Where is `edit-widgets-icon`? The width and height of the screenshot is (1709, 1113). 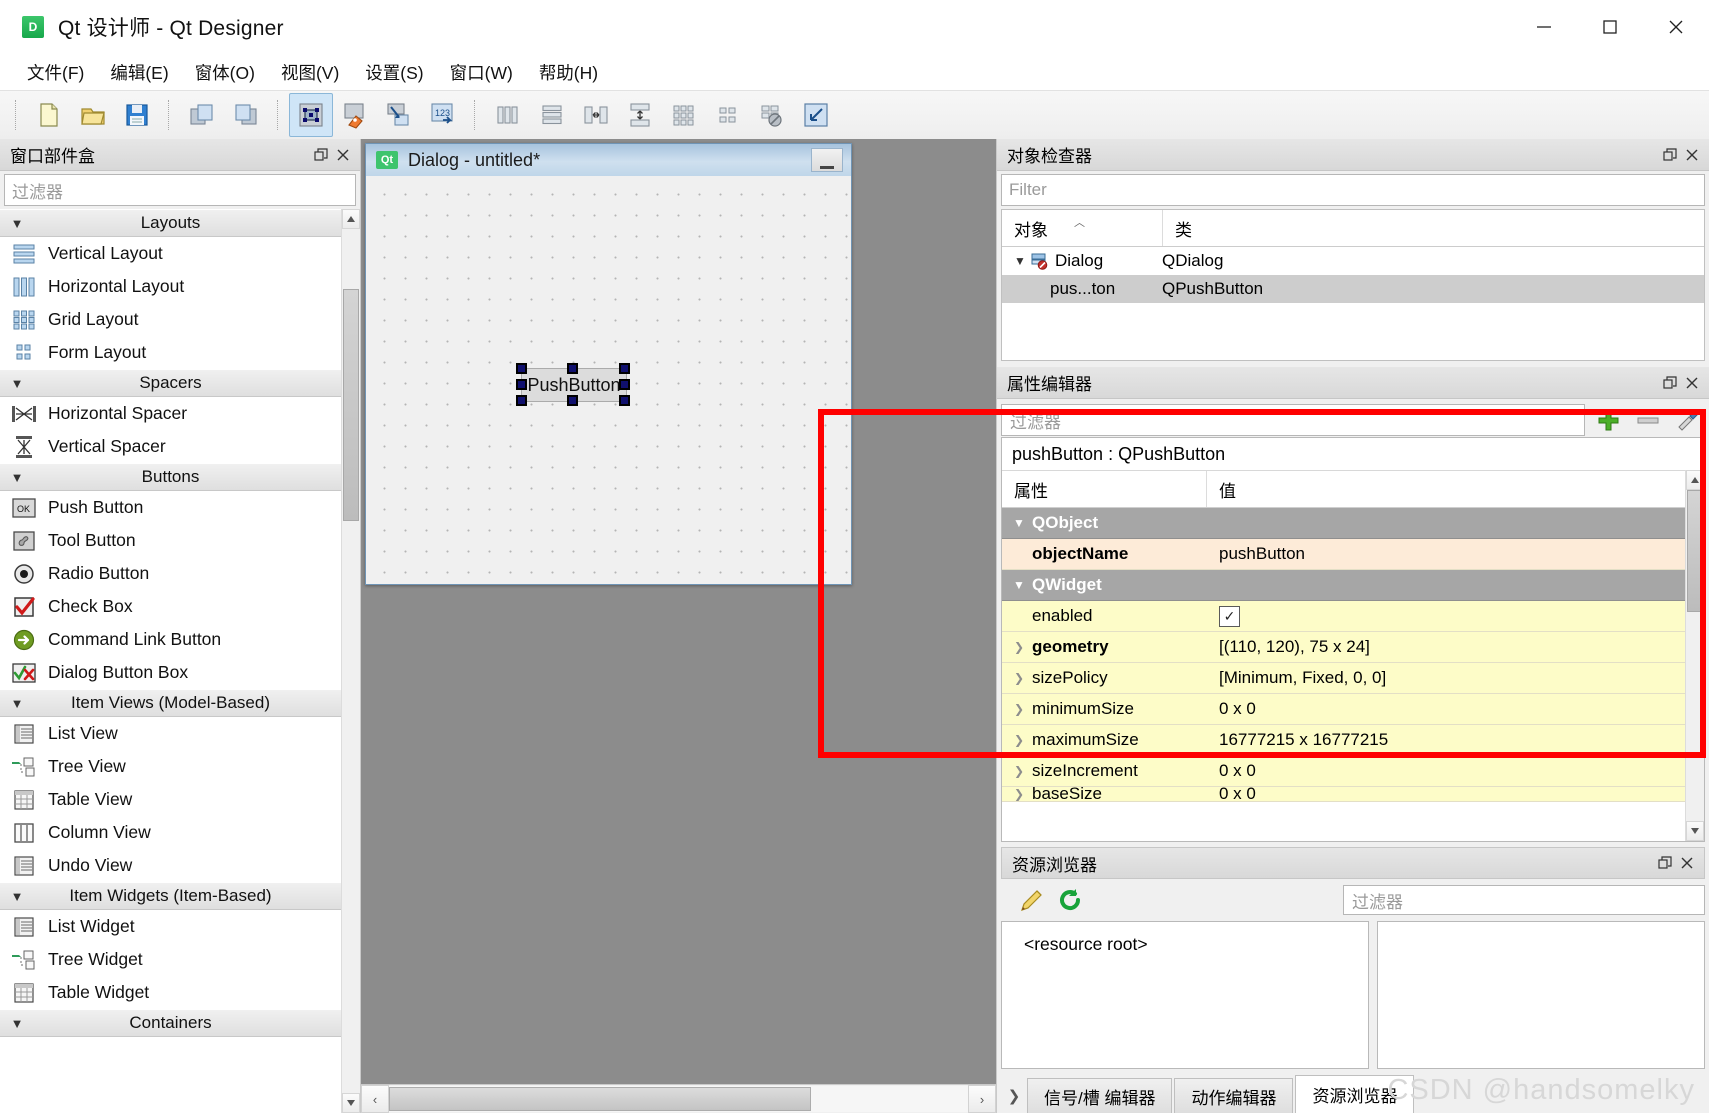 edit-widgets-icon is located at coordinates (311, 115).